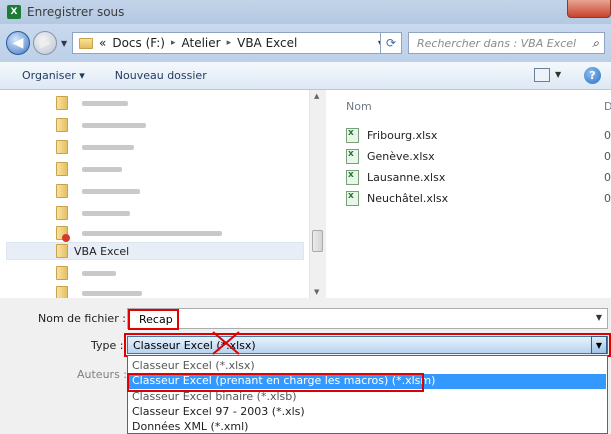 The height and width of the screenshot is (434, 611). I want to click on scroll-down-icon: ▼, so click(316, 292).